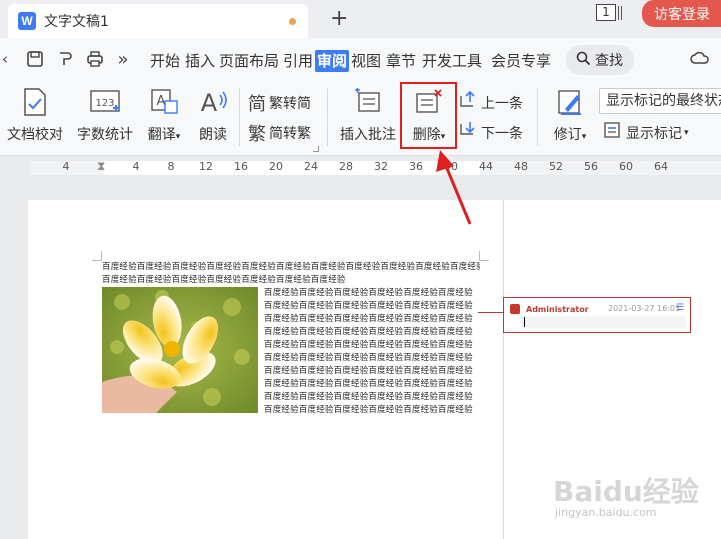  What do you see at coordinates (65, 59) in the screenshot?
I see `format-painter-icon` at bounding box center [65, 59].